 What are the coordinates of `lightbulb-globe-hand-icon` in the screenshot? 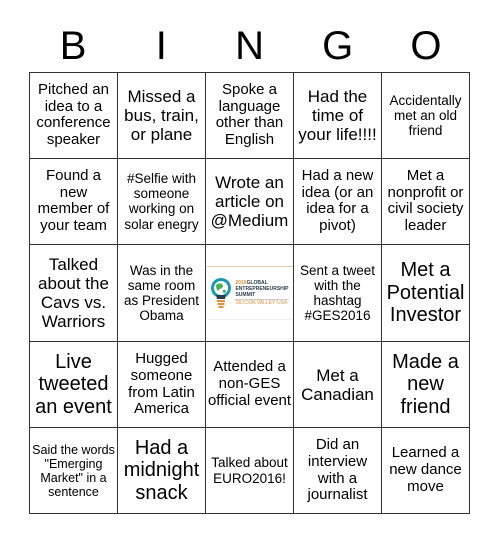 It's located at (221, 292).